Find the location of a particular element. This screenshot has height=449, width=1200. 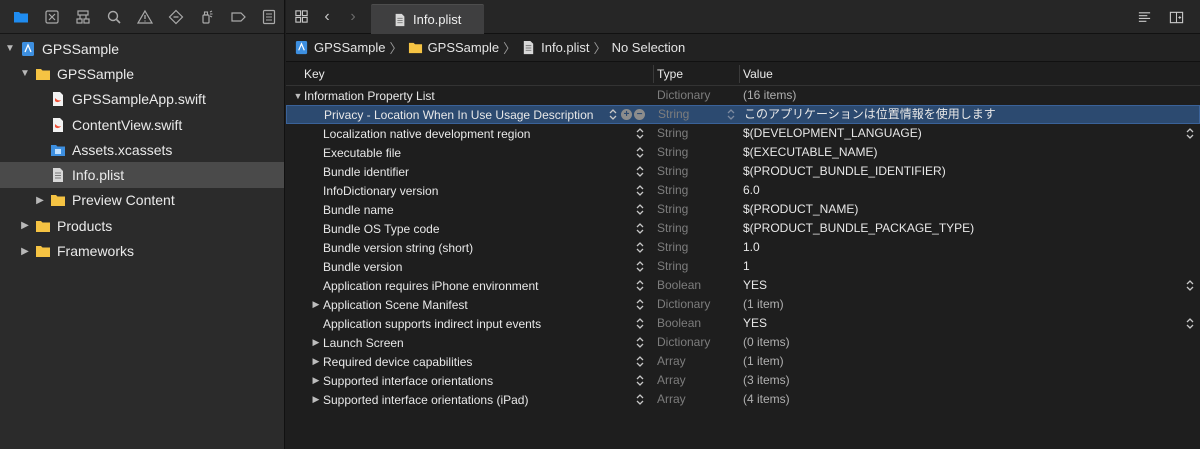

plist-row: ▶ Launch Screen Dictionary (0 items) is located at coordinates (743, 342).